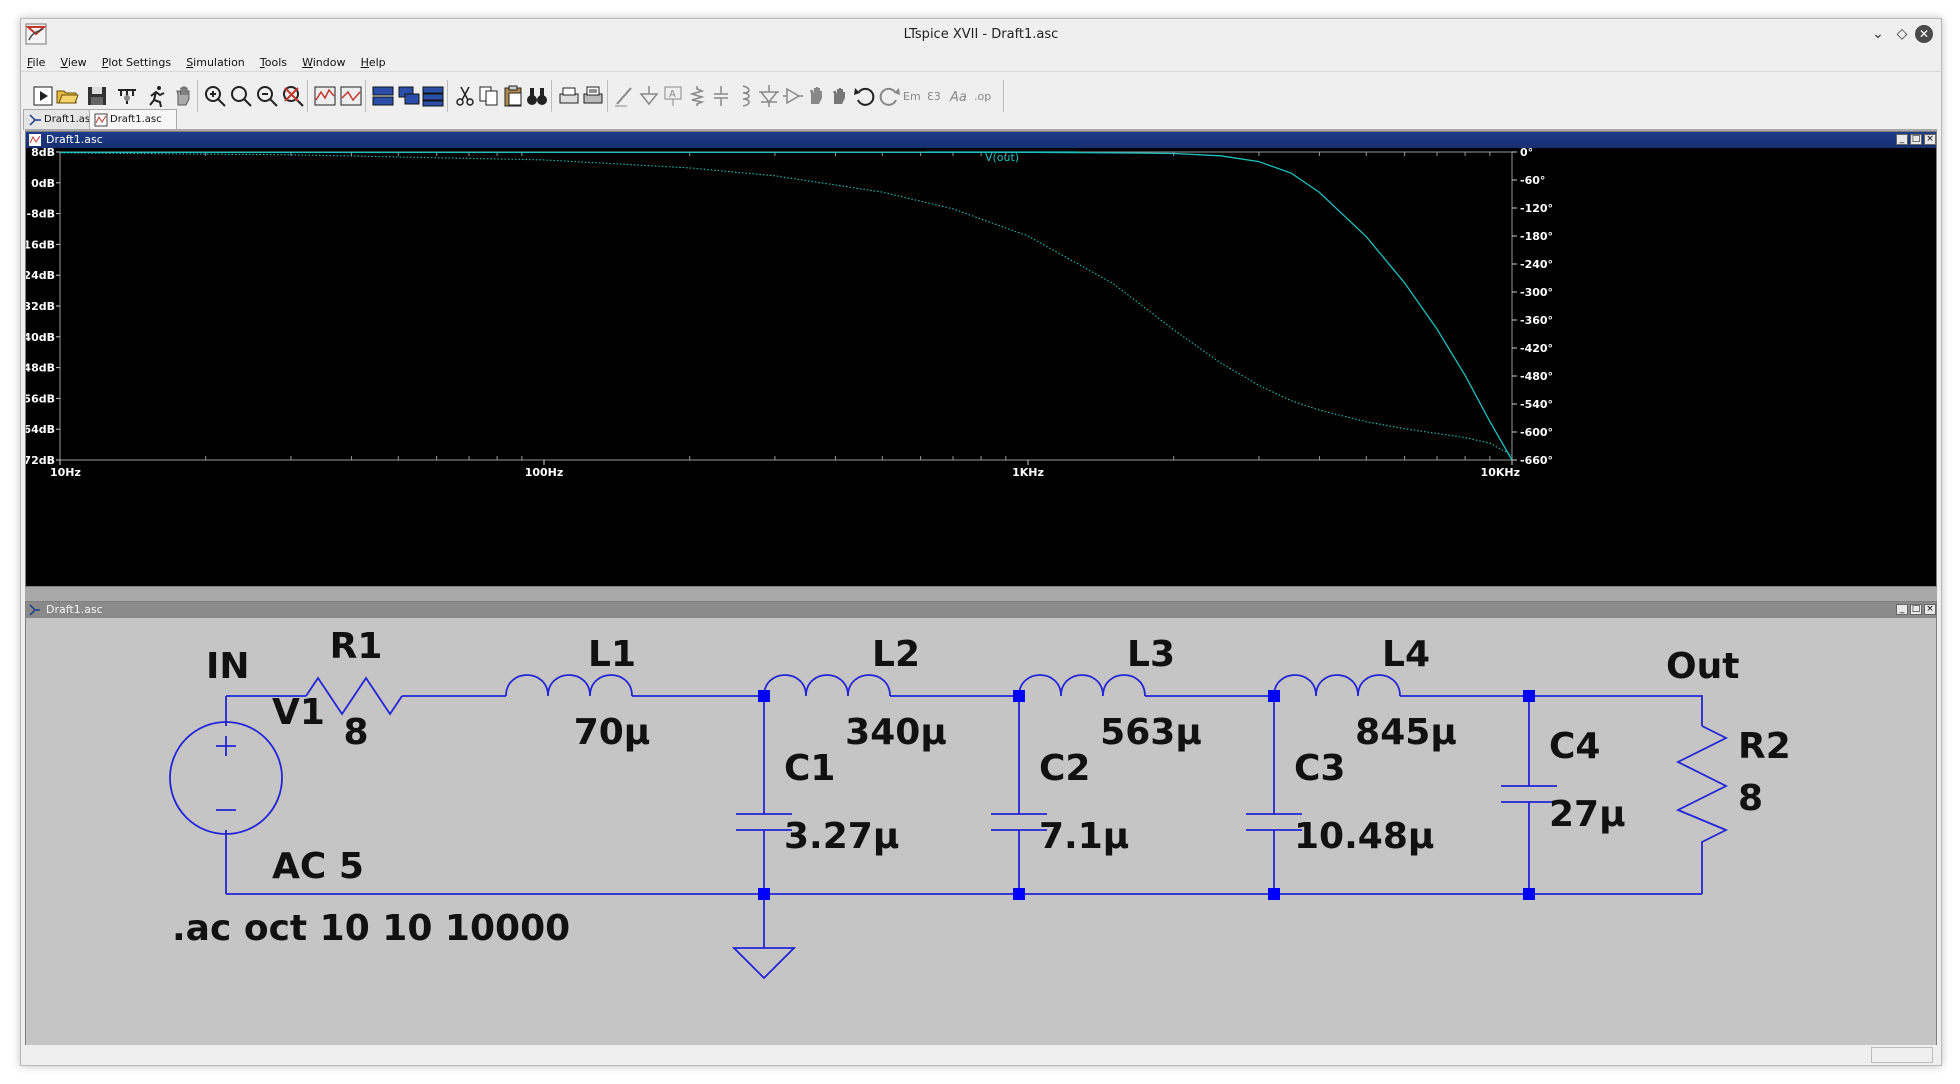 The image size is (1960, 1084). What do you see at coordinates (293, 96) in the screenshot?
I see `zoom-fit-icon` at bounding box center [293, 96].